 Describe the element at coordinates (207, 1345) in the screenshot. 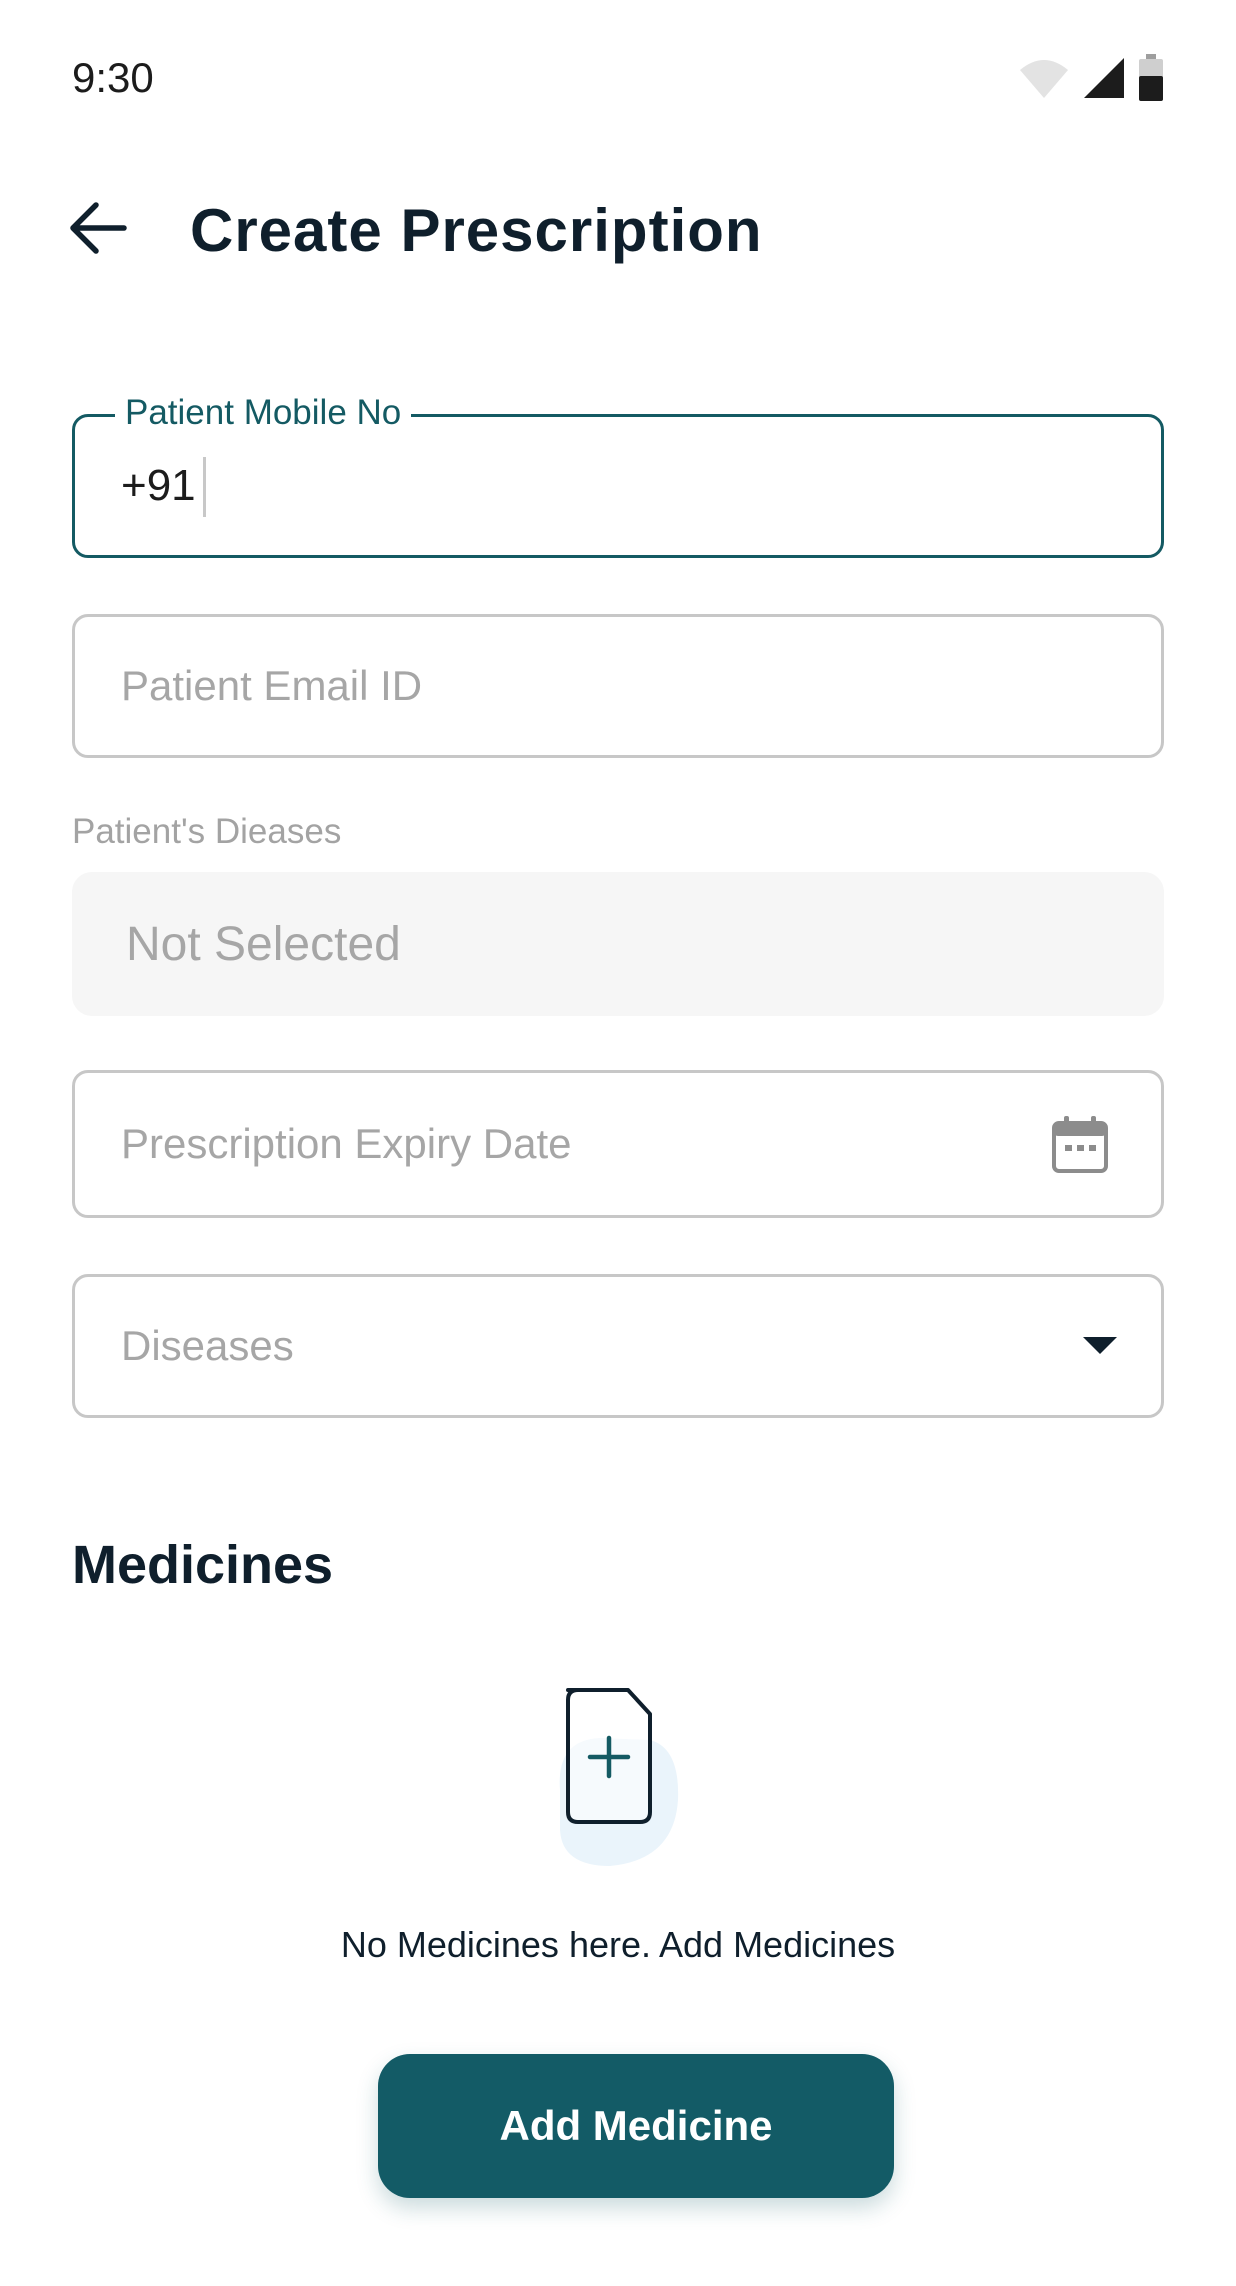

I see `diseases-dropdown-placeholder: Diseases` at that location.